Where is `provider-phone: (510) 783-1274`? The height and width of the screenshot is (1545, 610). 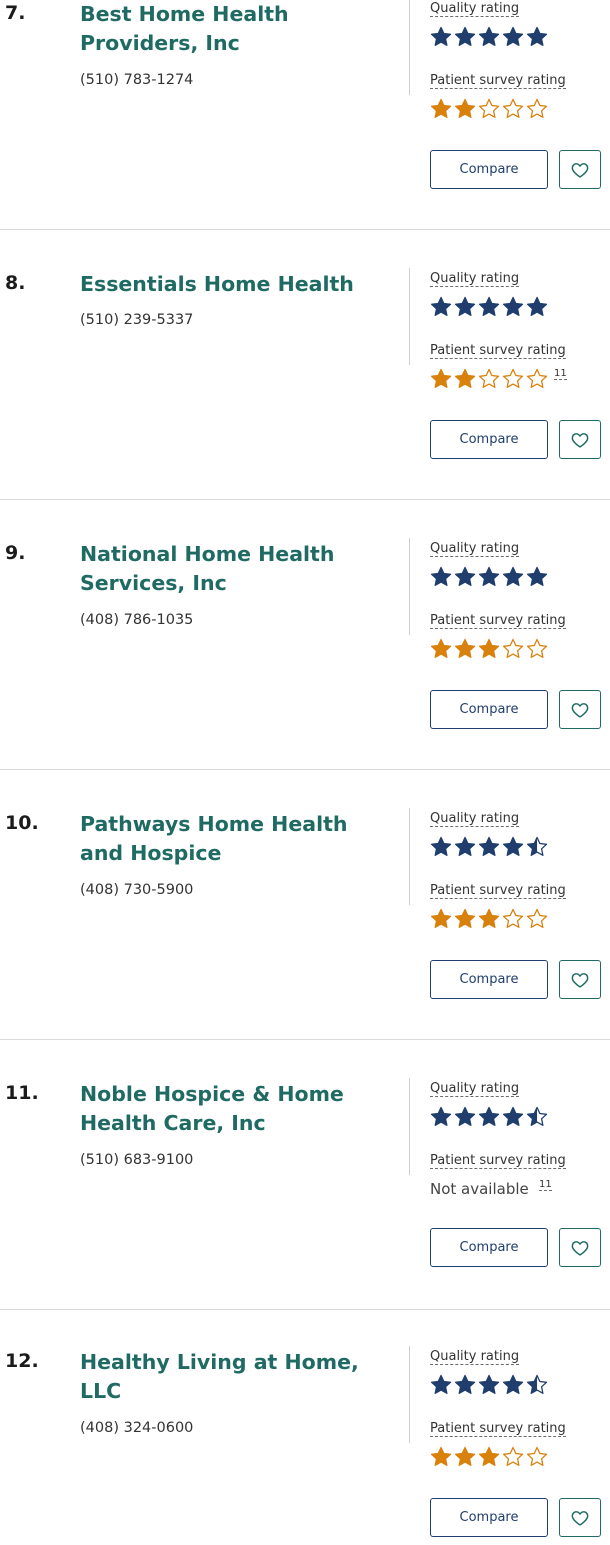
provider-phone: (510) 783-1274 is located at coordinates (137, 80).